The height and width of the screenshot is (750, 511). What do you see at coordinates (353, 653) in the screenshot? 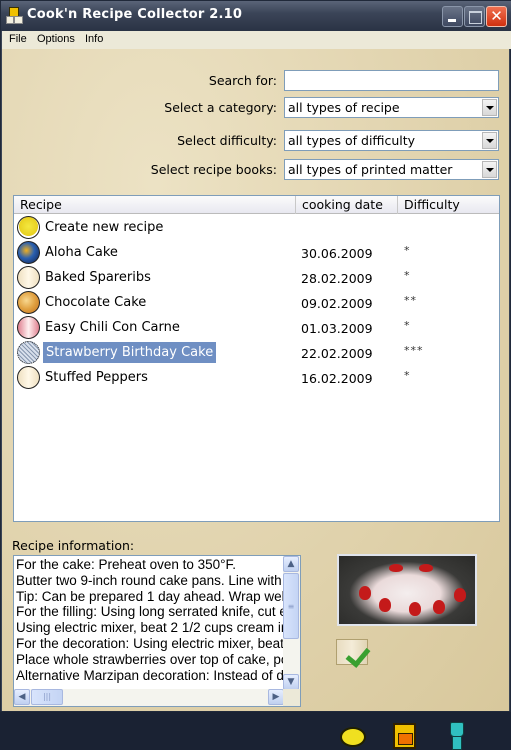
I see `recipe-book-check-icon` at bounding box center [353, 653].